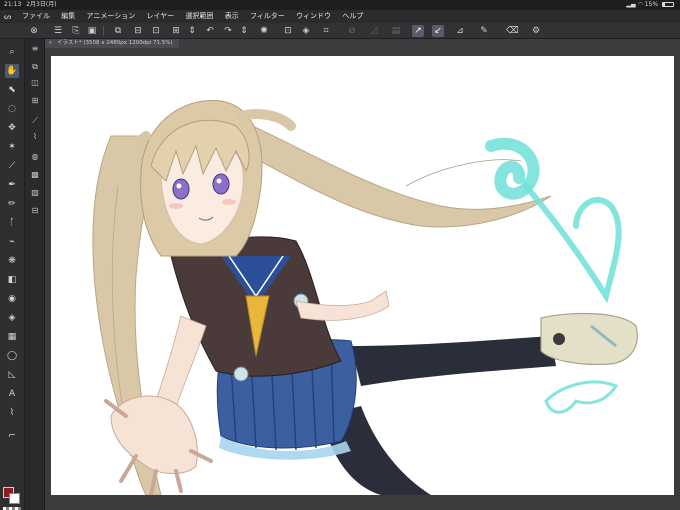 This screenshot has height=510, width=680. I want to click on redo-icon: ↷, so click(228, 31).